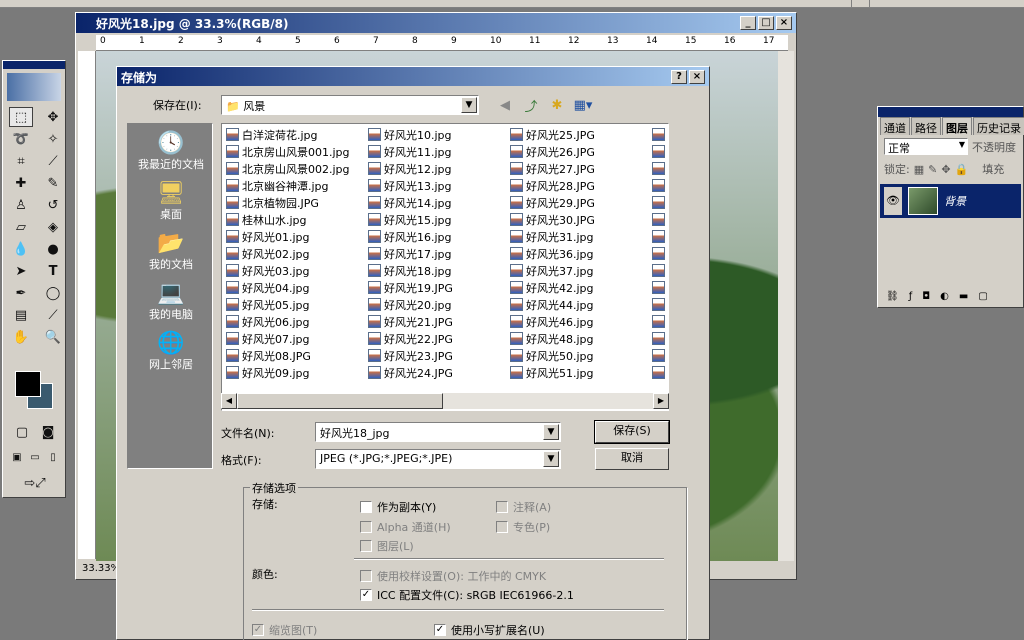  What do you see at coordinates (552, 304) in the screenshot?
I see `file-item: 好风光44.jpg` at bounding box center [552, 304].